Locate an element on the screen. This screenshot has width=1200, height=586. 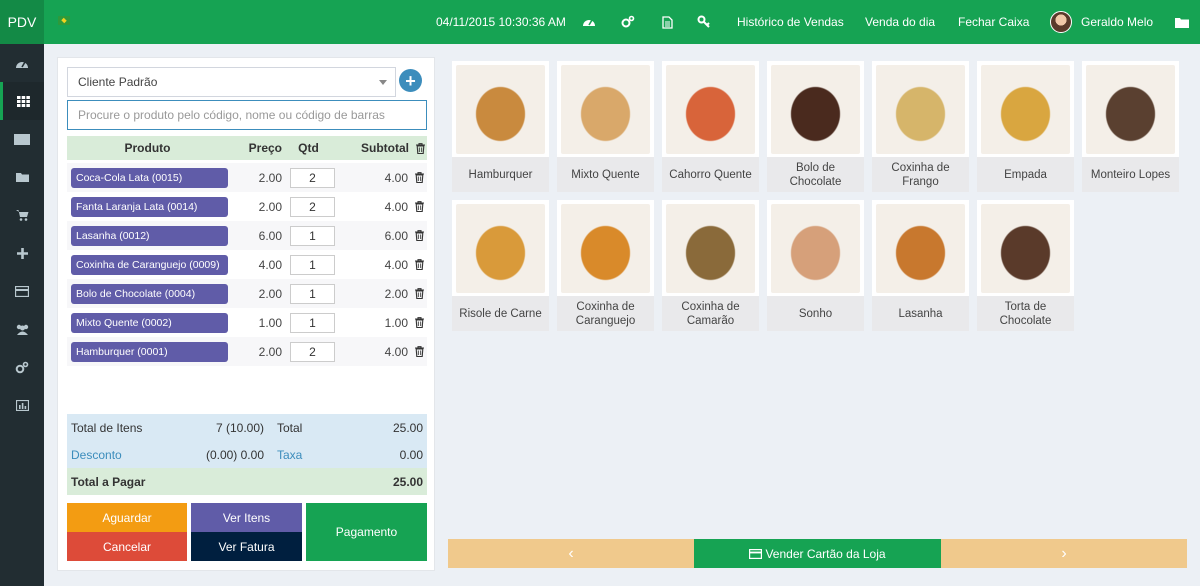
sidebar-item-users is located at coordinates (22, 329).